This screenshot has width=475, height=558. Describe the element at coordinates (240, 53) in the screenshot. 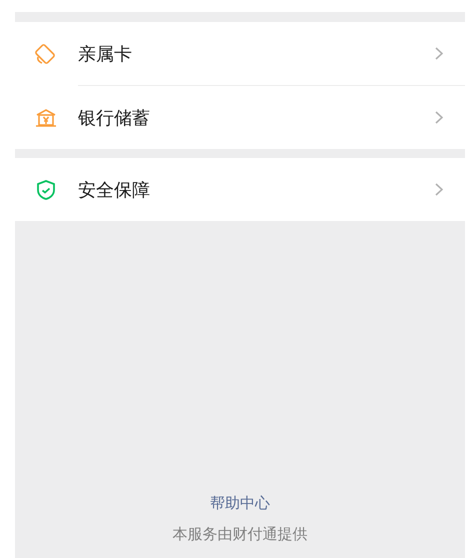

I see `menu-item: 亲属卡` at that location.